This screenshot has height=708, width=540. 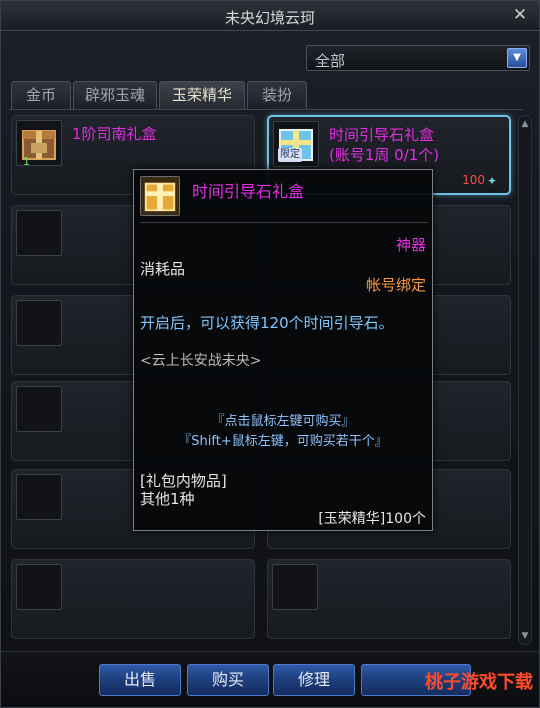 I want to click on tab-yurong-jinghua: 玉荣精华, so click(x=202, y=95).